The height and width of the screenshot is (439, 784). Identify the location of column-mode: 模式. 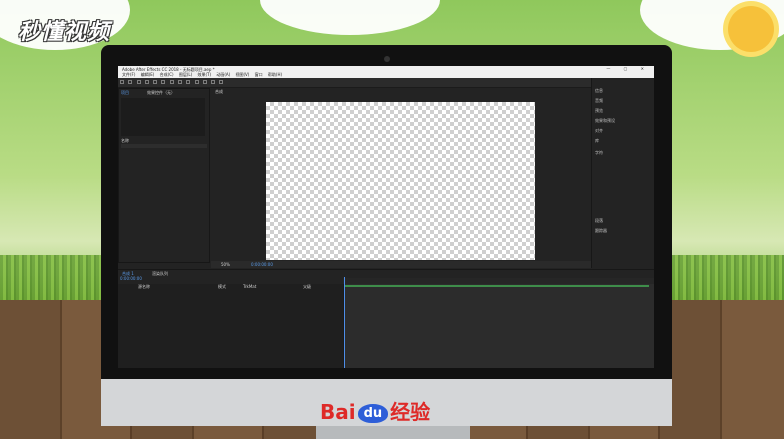
(222, 286).